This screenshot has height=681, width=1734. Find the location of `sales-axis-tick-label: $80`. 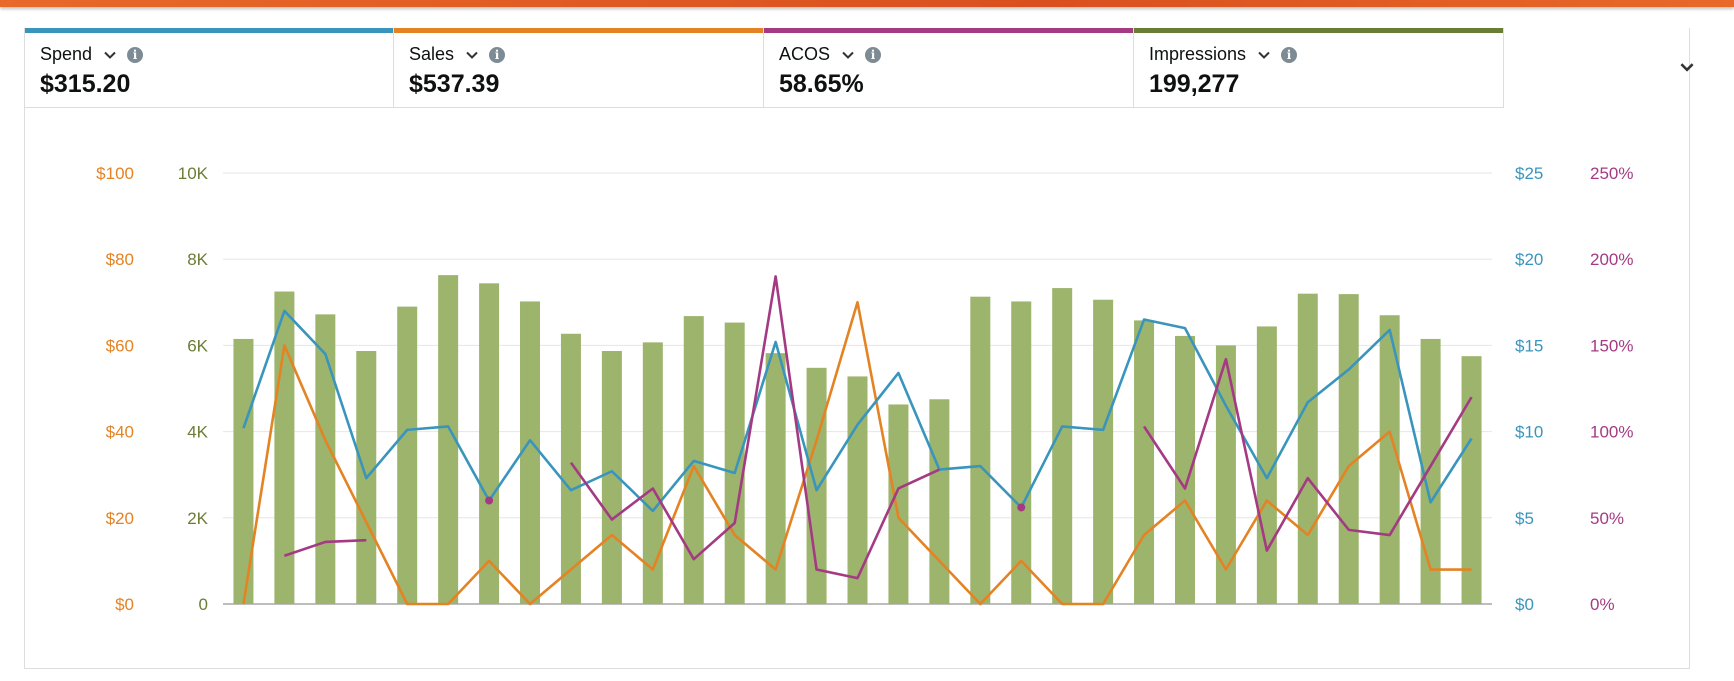

sales-axis-tick-label: $80 is located at coordinates (120, 259).